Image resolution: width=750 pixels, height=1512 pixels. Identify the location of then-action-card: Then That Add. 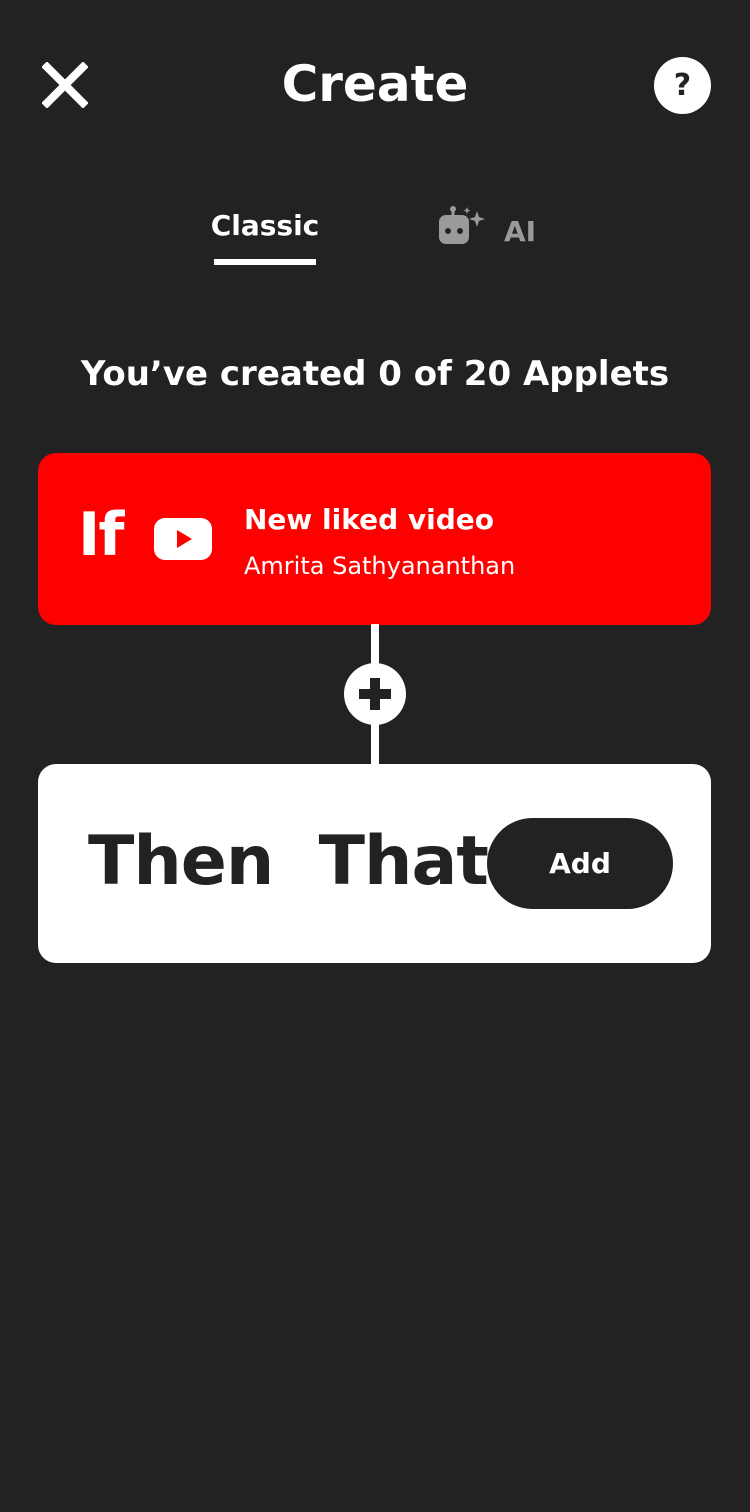
(374, 863).